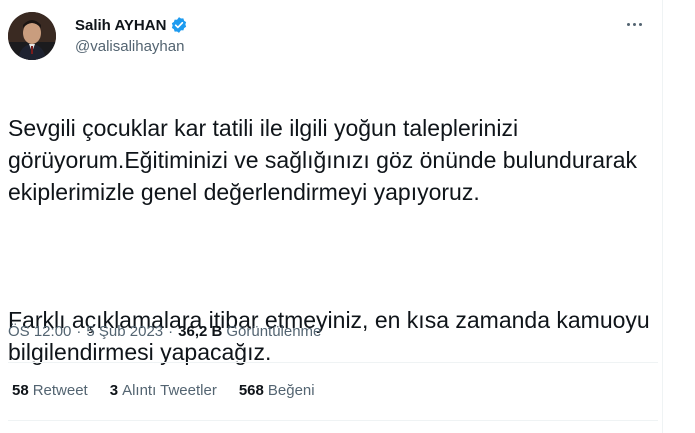 The width and height of the screenshot is (695, 433). I want to click on engagement-stats: 58 Retweet 3 Alıntı Tweetler 568 Beğeni, so click(174, 390).